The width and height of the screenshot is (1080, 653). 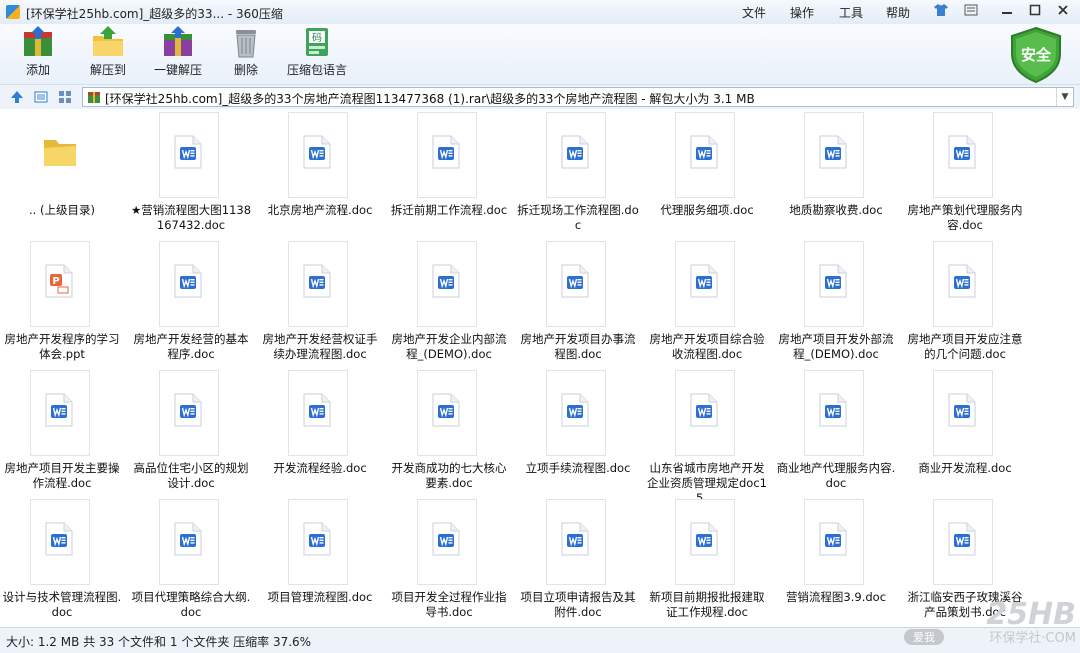 I want to click on file-item: 项目代理策略综合大纲.doc, so click(x=191, y=557).